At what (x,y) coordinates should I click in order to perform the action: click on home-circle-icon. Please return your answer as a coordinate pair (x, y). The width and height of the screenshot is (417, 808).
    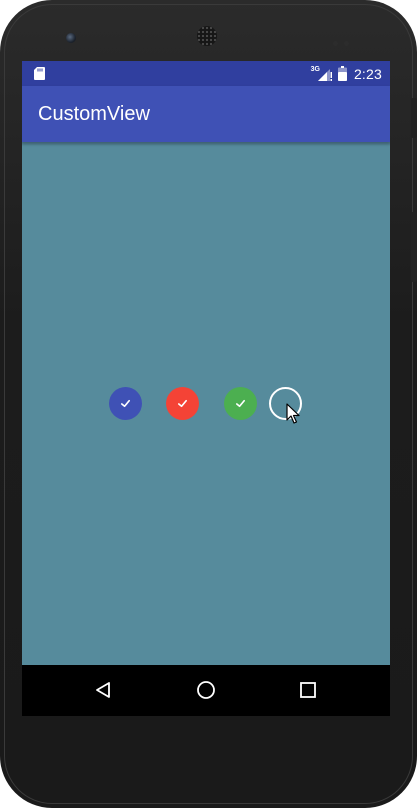
    Looking at the image, I should click on (206, 690).